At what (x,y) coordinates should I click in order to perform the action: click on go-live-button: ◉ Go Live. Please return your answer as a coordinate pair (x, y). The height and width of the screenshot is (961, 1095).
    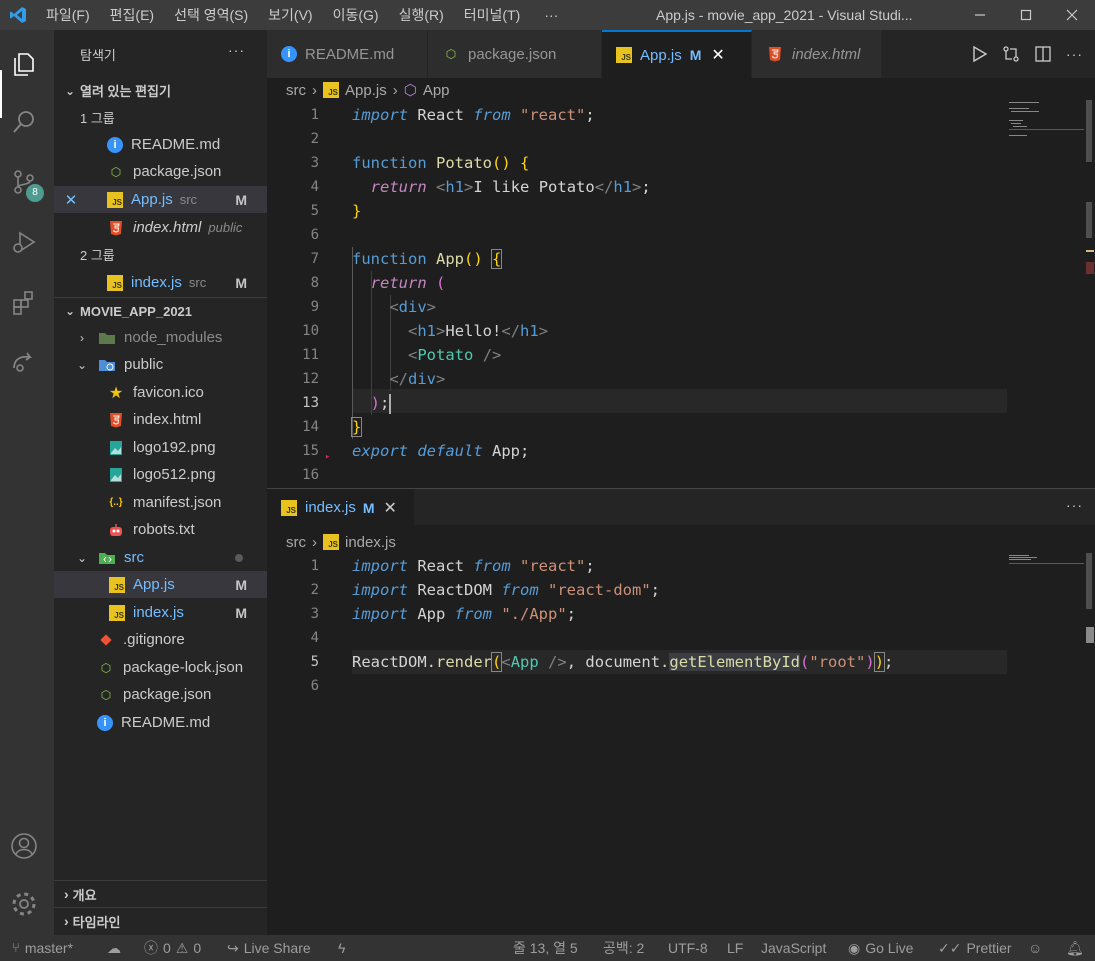
    Looking at the image, I should click on (880, 948).